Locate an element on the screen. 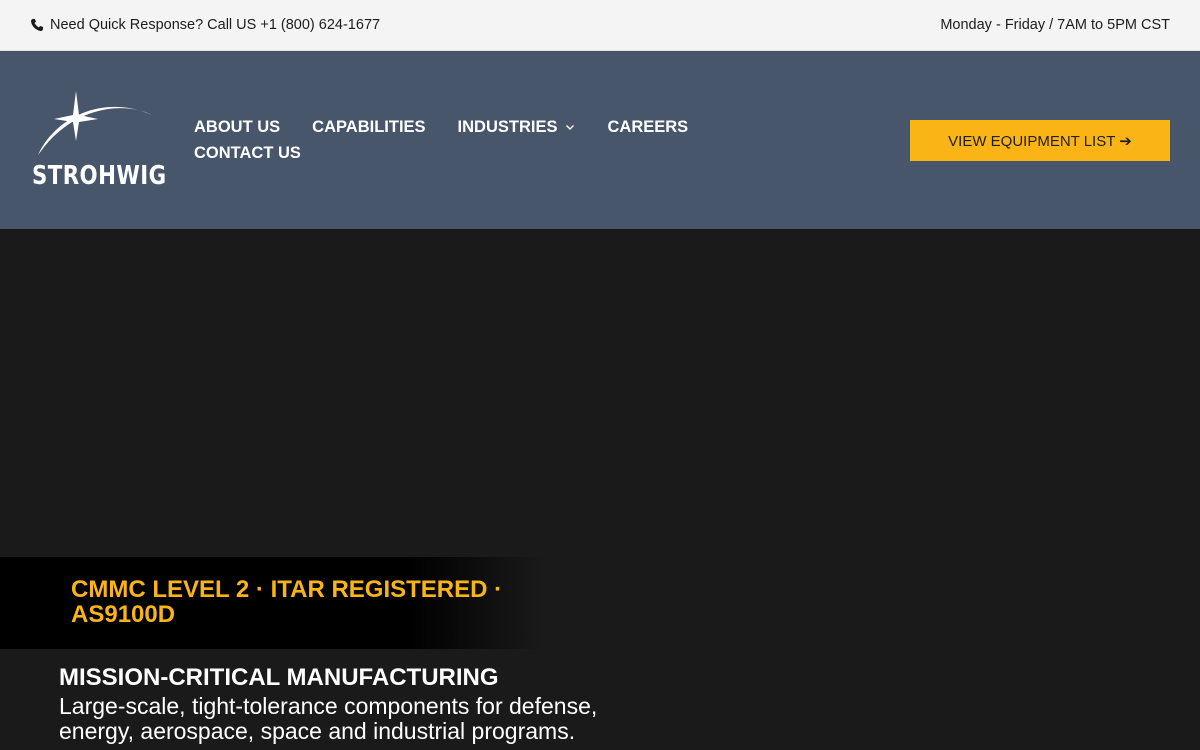 The height and width of the screenshot is (750, 1200). nav-label: CAPABILITIES is located at coordinates (369, 126).